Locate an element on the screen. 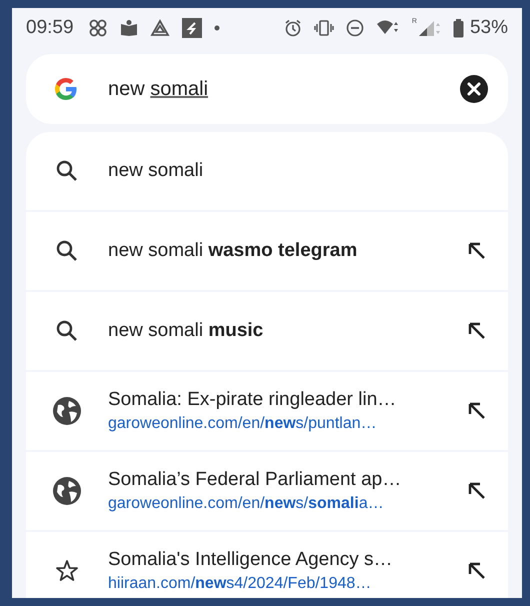  clear-button is located at coordinates (474, 89).